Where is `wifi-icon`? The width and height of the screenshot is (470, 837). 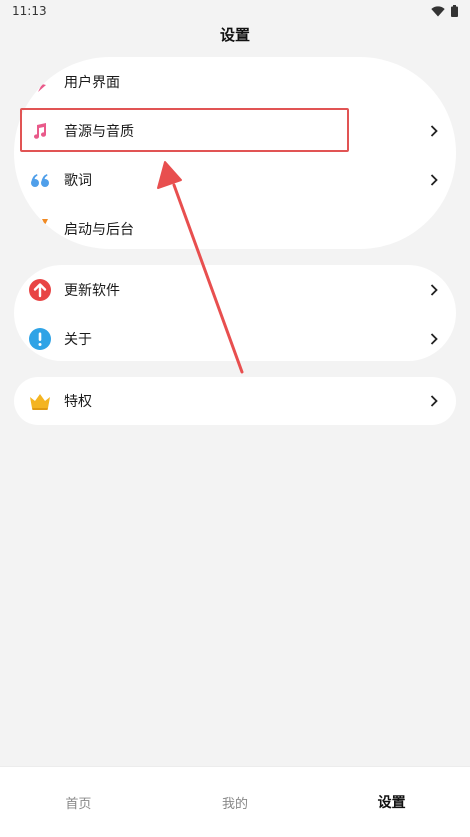 wifi-icon is located at coordinates (438, 10).